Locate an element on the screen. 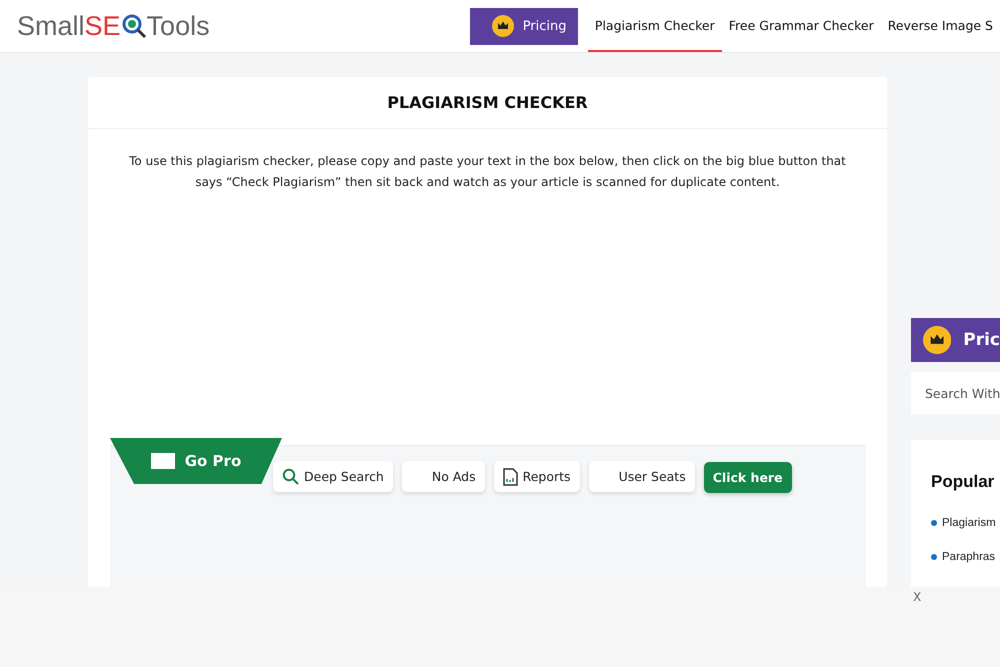 The image size is (1000, 667). close-button: X is located at coordinates (917, 597).